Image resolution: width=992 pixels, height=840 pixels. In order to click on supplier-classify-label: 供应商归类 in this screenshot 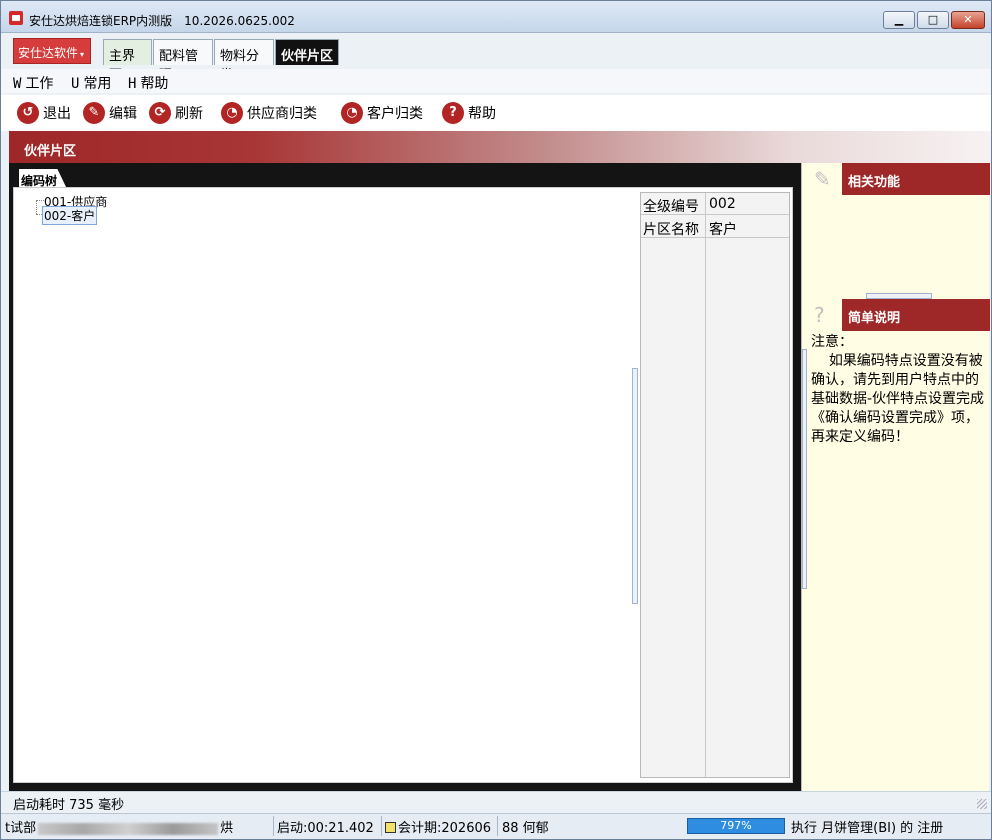, I will do `click(282, 114)`.